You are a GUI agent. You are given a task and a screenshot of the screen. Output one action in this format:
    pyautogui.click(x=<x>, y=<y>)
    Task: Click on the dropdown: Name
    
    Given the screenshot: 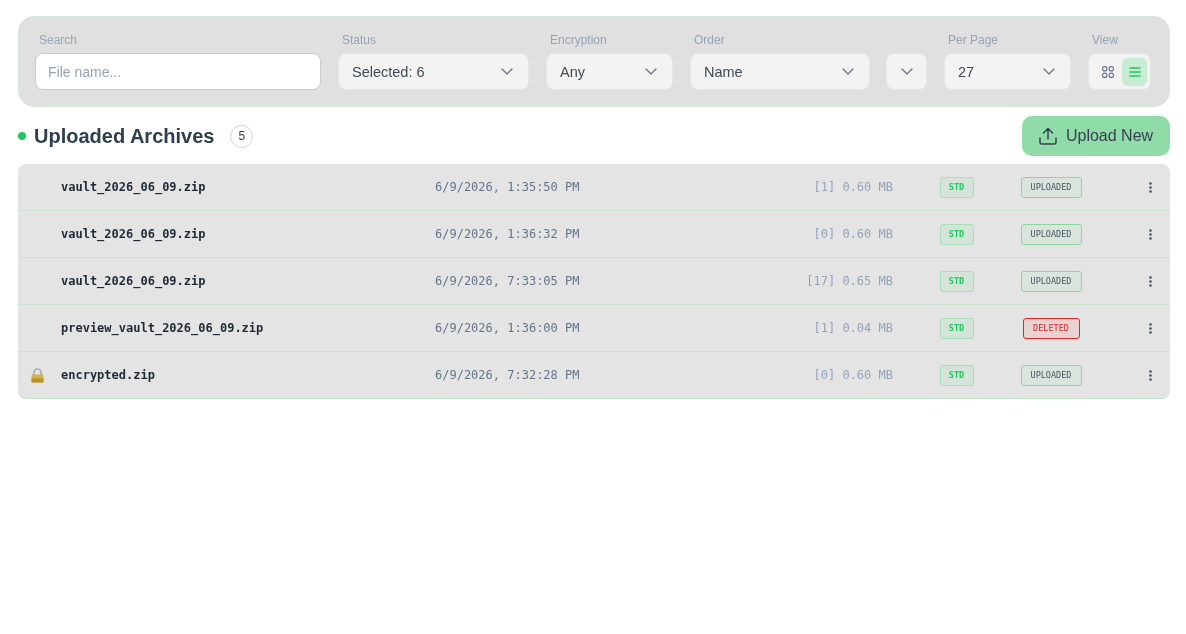 What is the action you would take?
    pyautogui.click(x=780, y=71)
    